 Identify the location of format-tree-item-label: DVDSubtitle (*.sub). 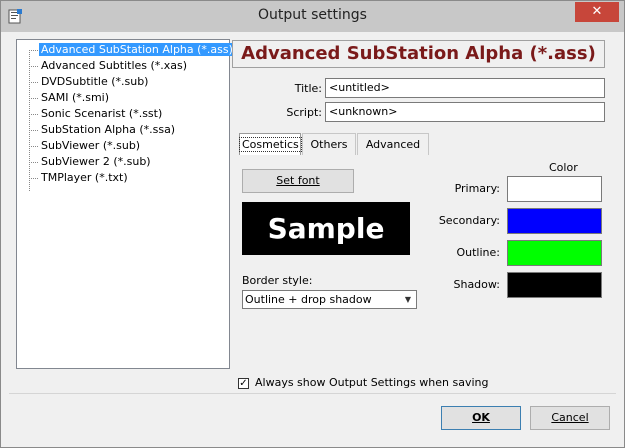
(95, 81).